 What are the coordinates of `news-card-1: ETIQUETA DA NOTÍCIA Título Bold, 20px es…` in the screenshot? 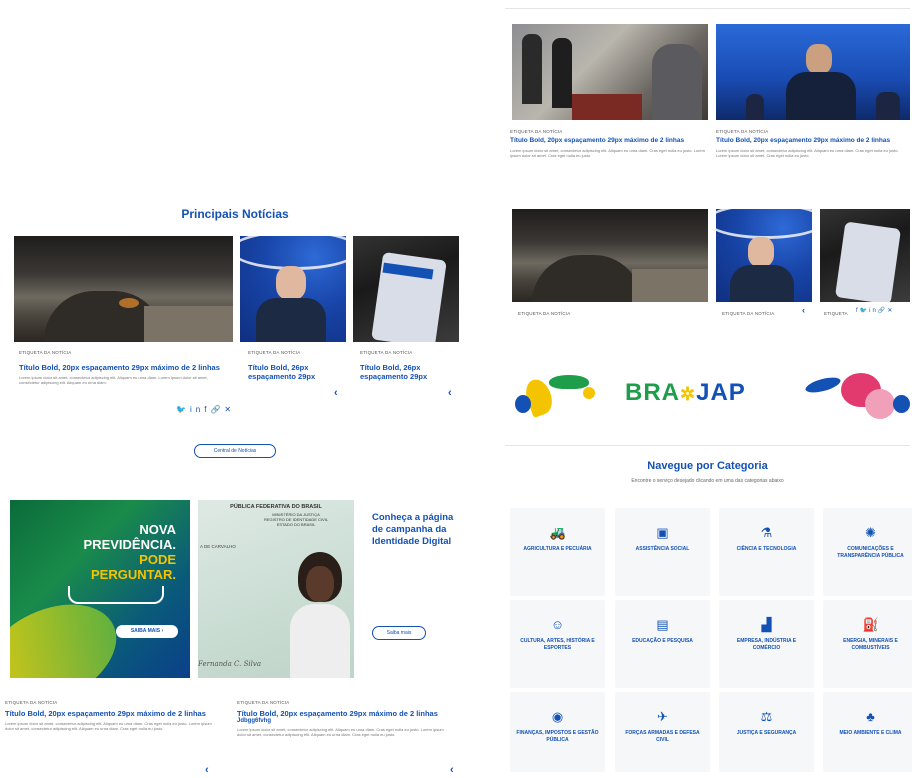 It's located at (124, 367).